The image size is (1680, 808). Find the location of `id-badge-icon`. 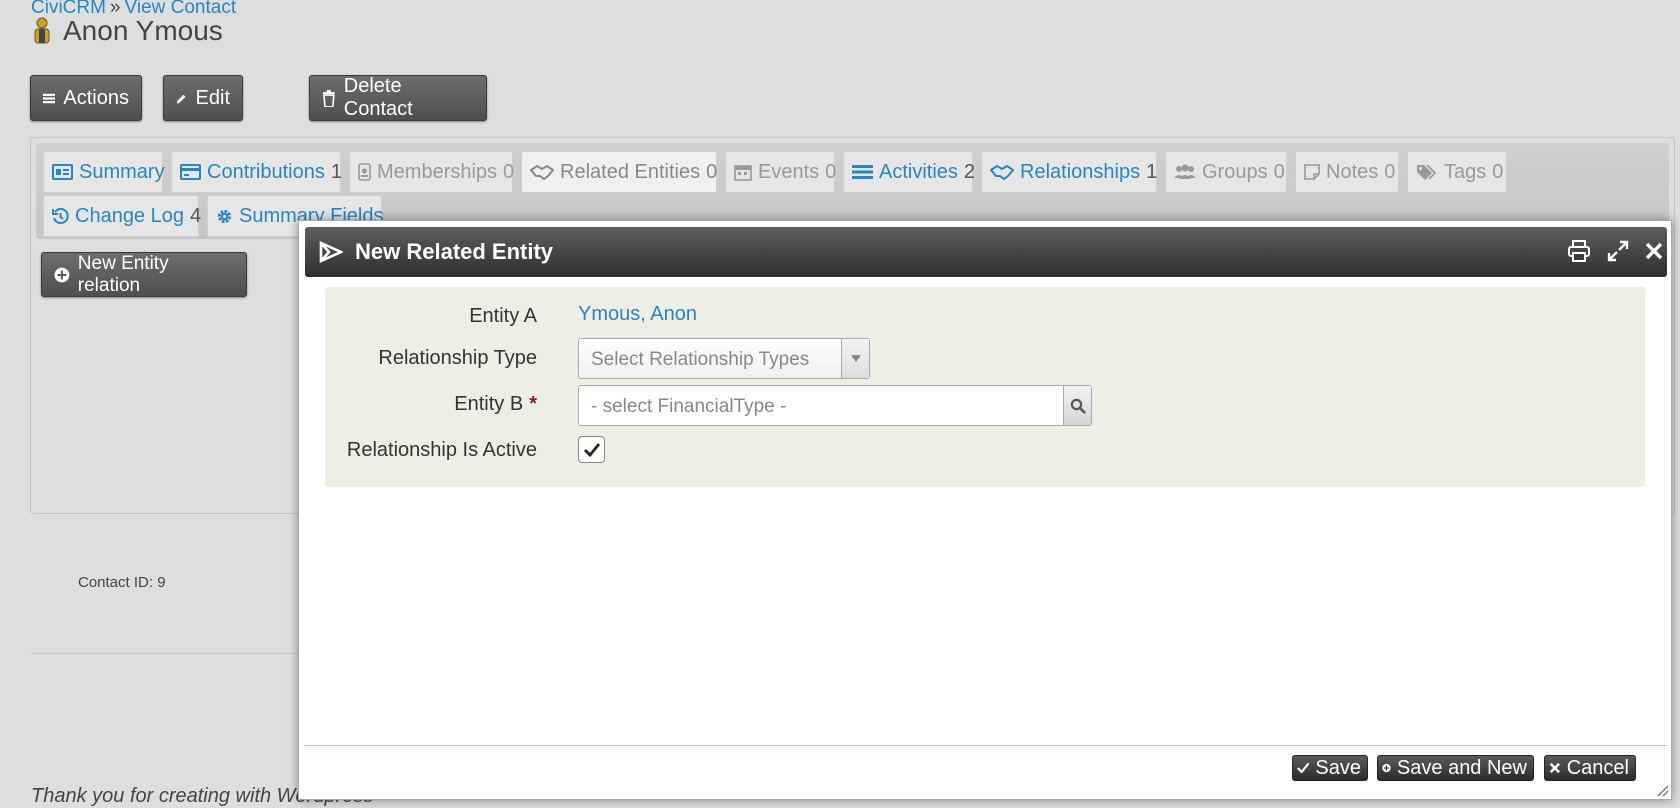

id-badge-icon is located at coordinates (364, 172).